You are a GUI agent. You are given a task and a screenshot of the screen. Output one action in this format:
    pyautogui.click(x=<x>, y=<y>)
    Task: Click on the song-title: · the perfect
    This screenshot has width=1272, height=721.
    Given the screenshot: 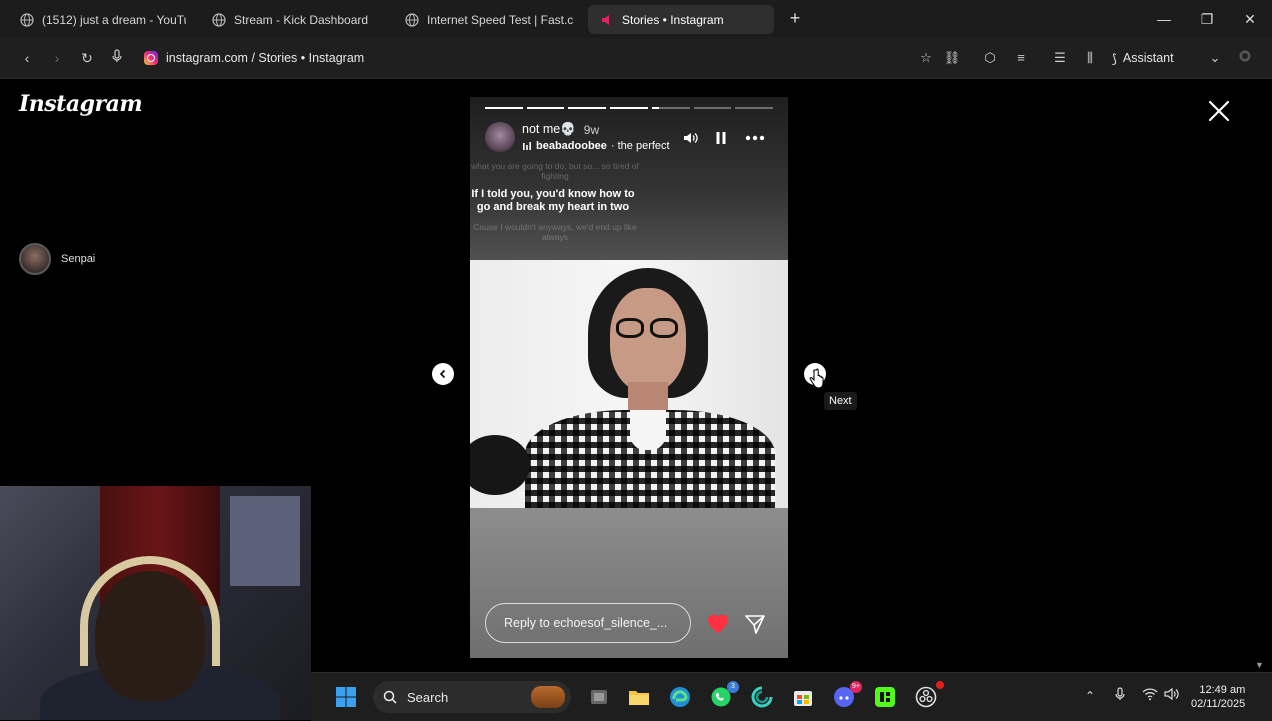 What is the action you would take?
    pyautogui.click(x=640, y=146)
    